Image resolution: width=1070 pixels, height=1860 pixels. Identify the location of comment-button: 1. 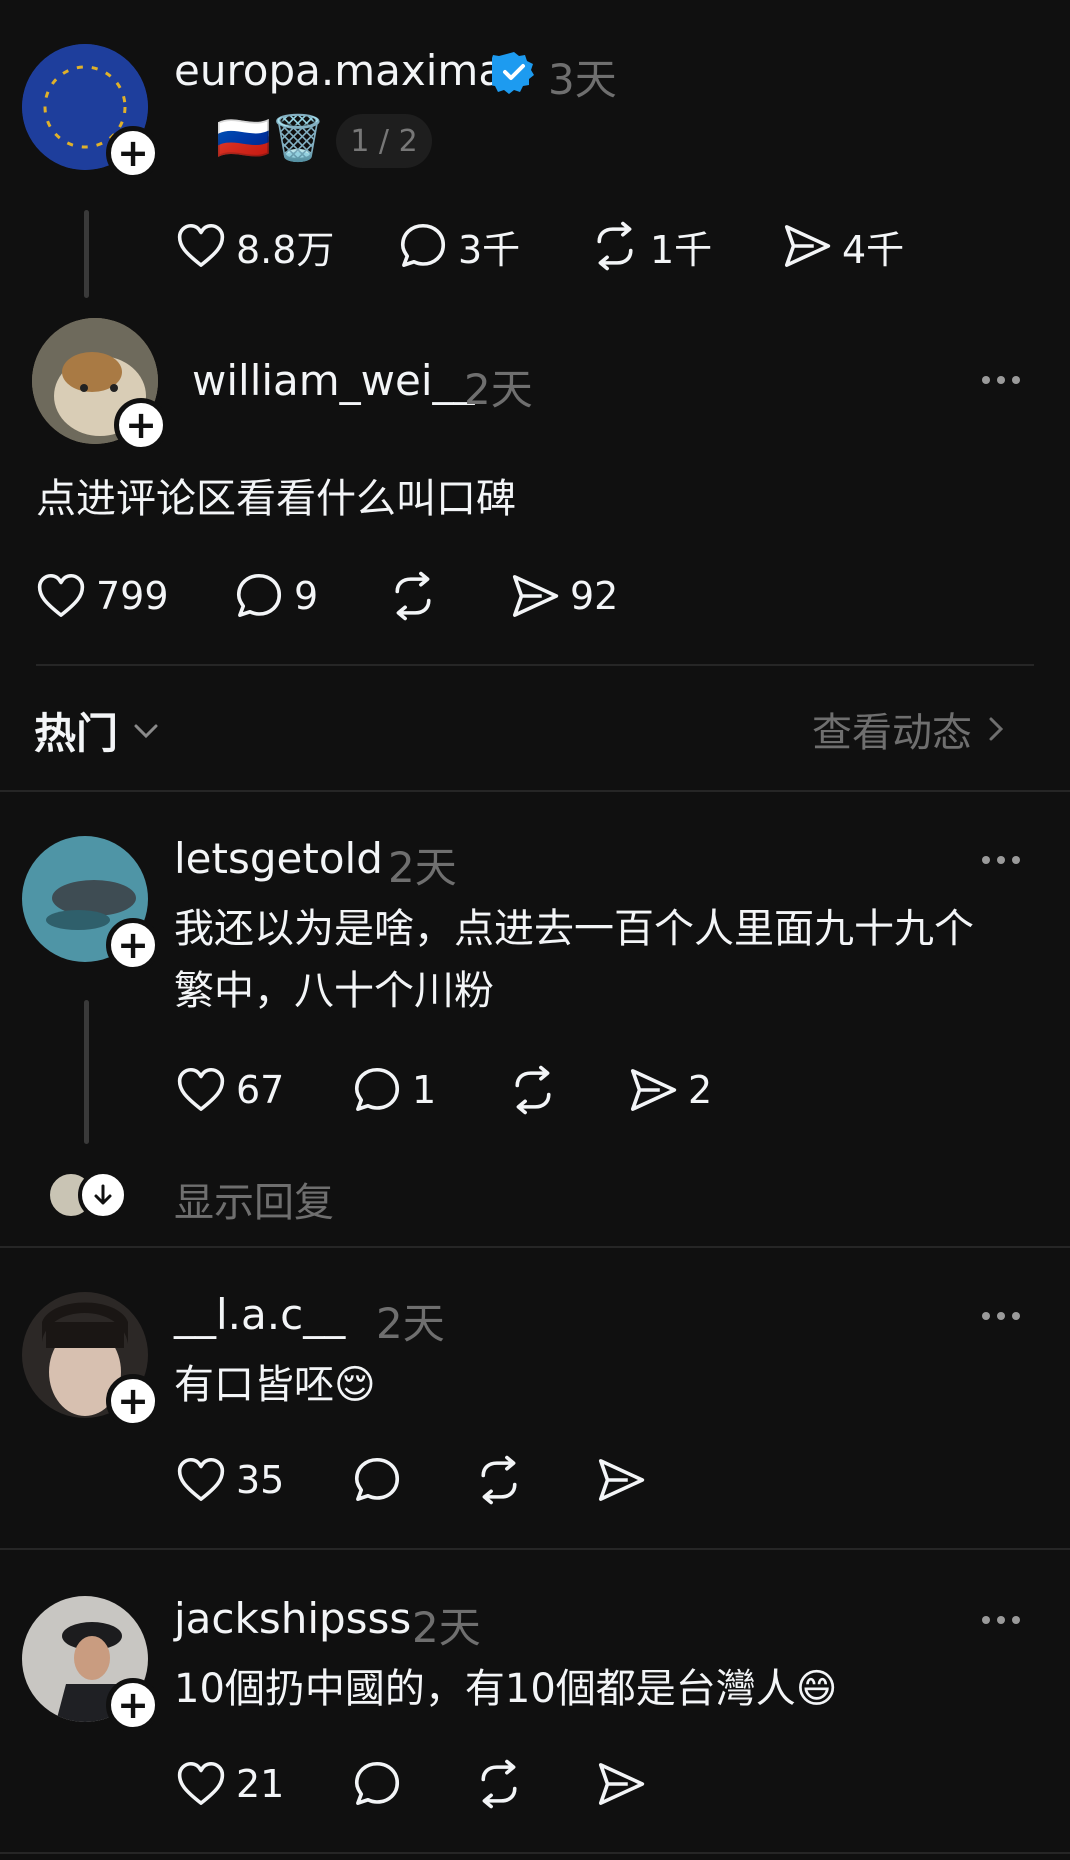
(393, 1090).